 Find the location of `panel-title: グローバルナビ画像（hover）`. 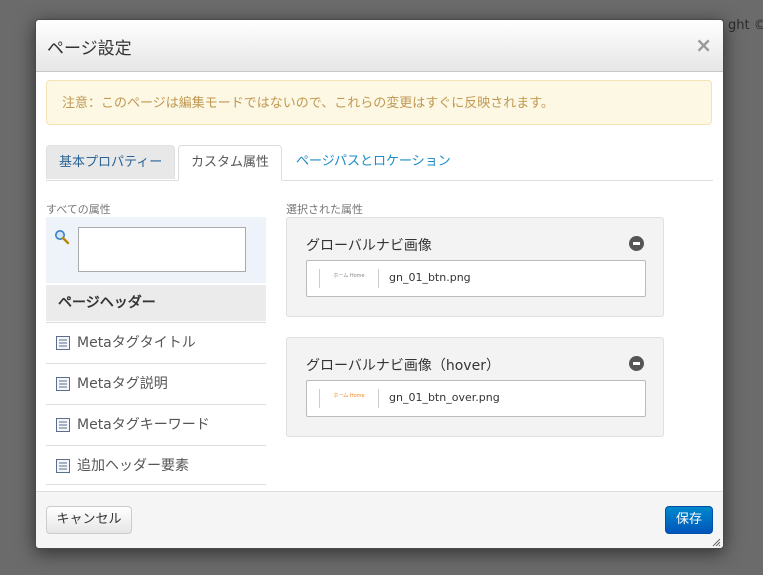

panel-title: グローバルナビ画像（hover） is located at coordinates (403, 366).